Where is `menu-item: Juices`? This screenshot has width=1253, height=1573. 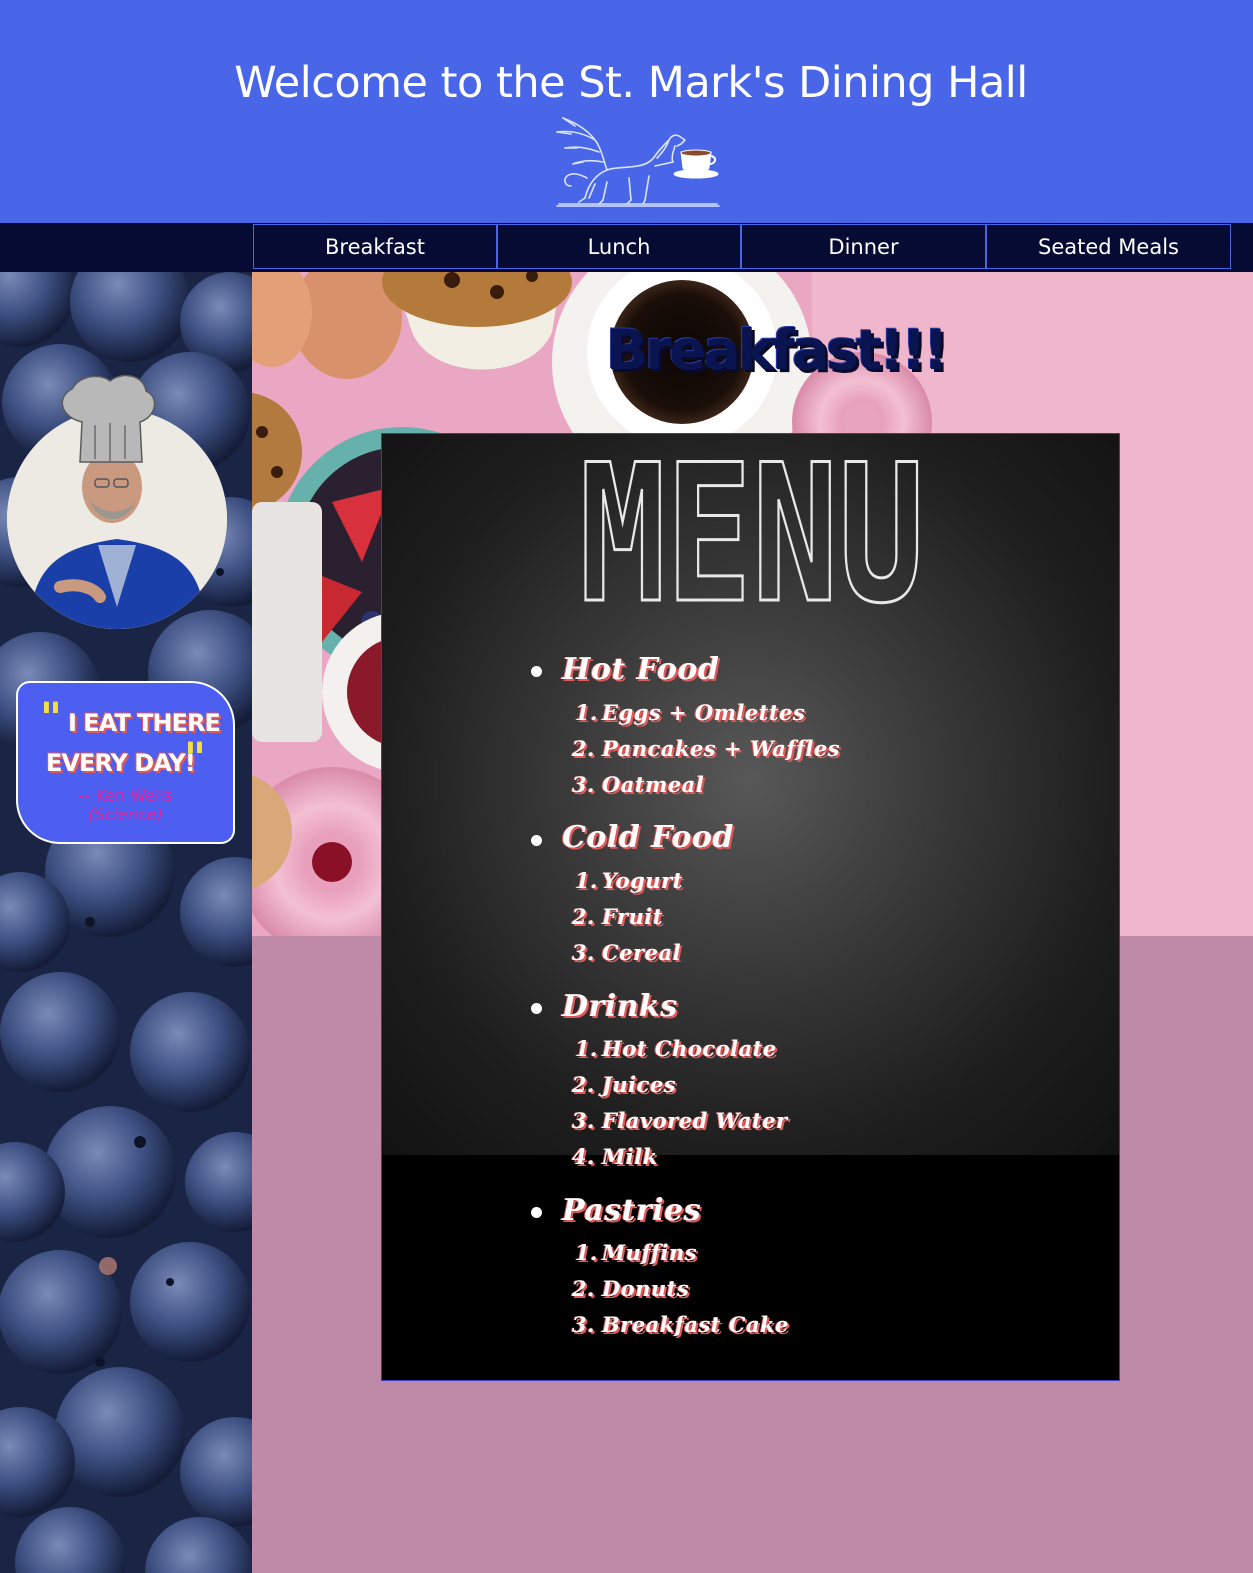 menu-item: Juices is located at coordinates (639, 1084).